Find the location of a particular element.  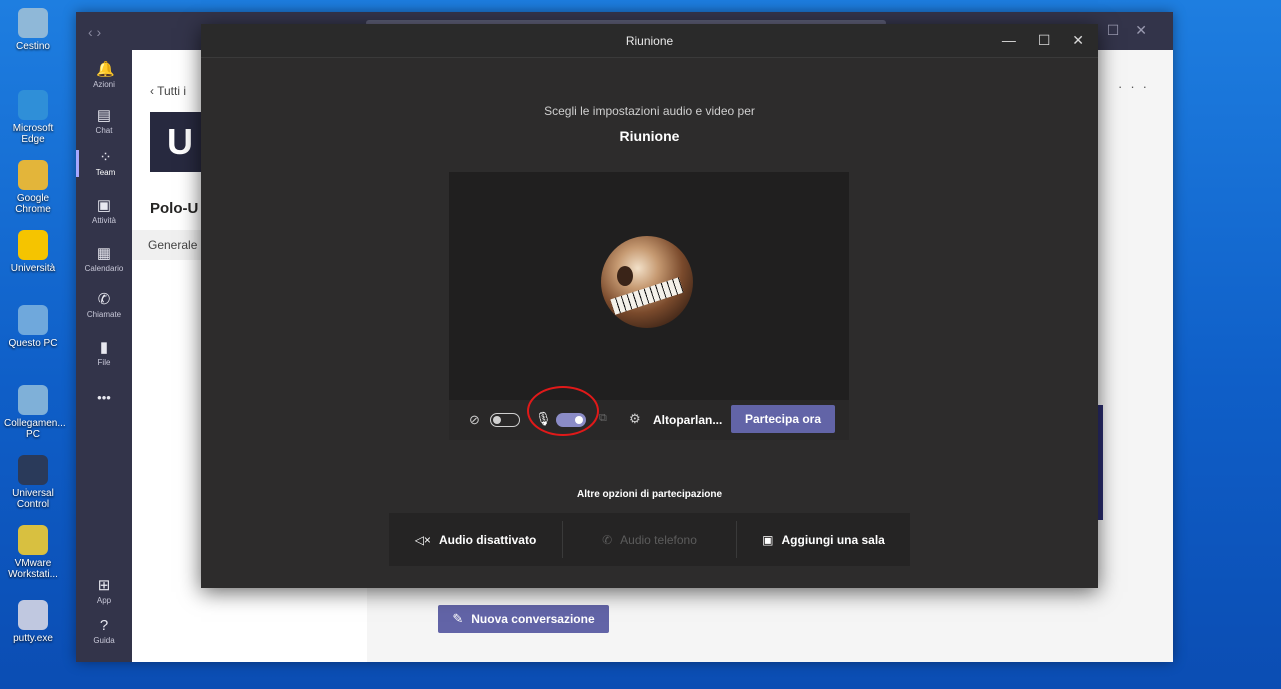

universal-control-icon is located at coordinates (33, 470).